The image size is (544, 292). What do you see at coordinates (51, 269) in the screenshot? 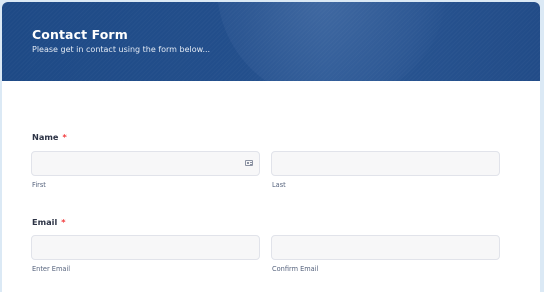
I see `enter-email-sublabel: Enter Email` at bounding box center [51, 269].